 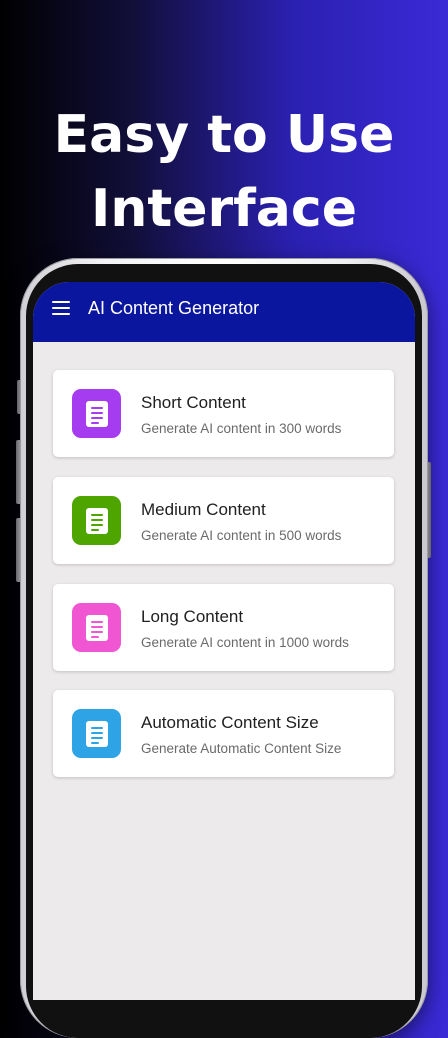 What do you see at coordinates (224, 135) in the screenshot?
I see `headline-line-1: Easy to Use` at bounding box center [224, 135].